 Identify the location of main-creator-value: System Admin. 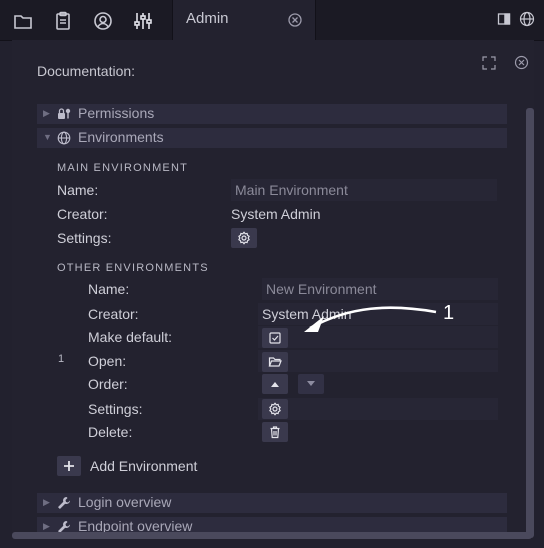
(276, 214).